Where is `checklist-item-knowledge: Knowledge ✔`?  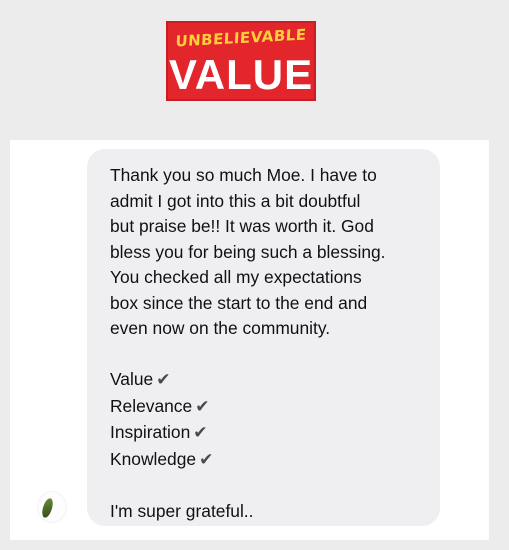 checklist-item-knowledge: Knowledge ✔ is located at coordinates (270, 460).